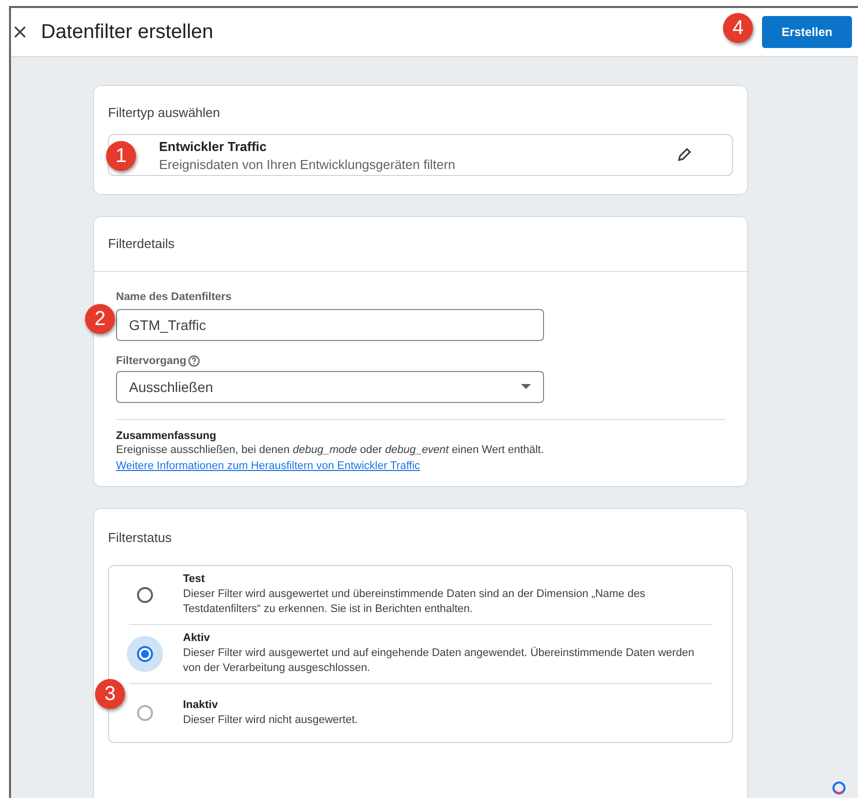  Describe the element at coordinates (330, 458) in the screenshot. I see `summary-text: Ereignisse ausschließen, bei denen debug_mode oder debug_event einen Wert enthält. Weitere Informationen zum Herausfiltern von Entwickler Traffic` at that location.